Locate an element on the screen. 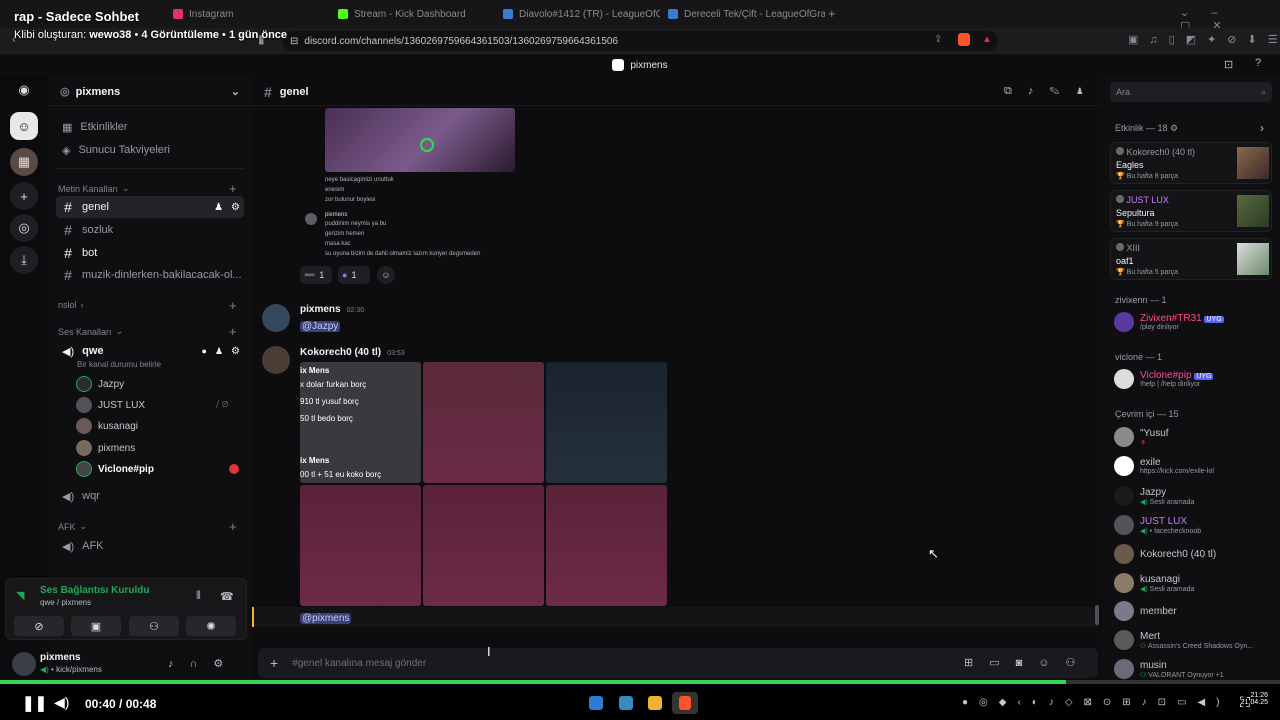  voice-status: Bir kanal durumu belirle is located at coordinates (119, 364).